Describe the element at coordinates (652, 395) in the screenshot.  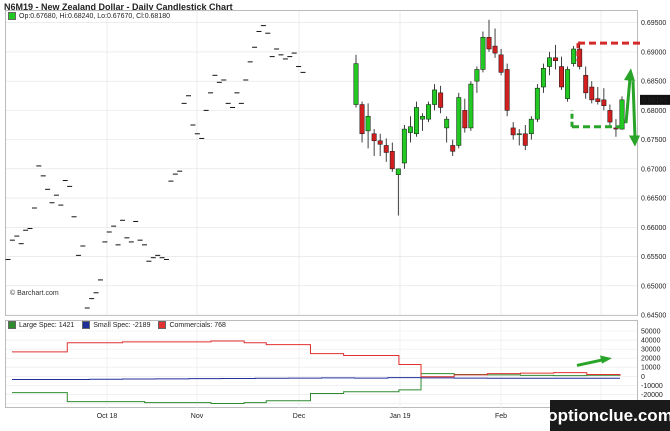
I see `cot-y-tick-label: -20000` at that location.